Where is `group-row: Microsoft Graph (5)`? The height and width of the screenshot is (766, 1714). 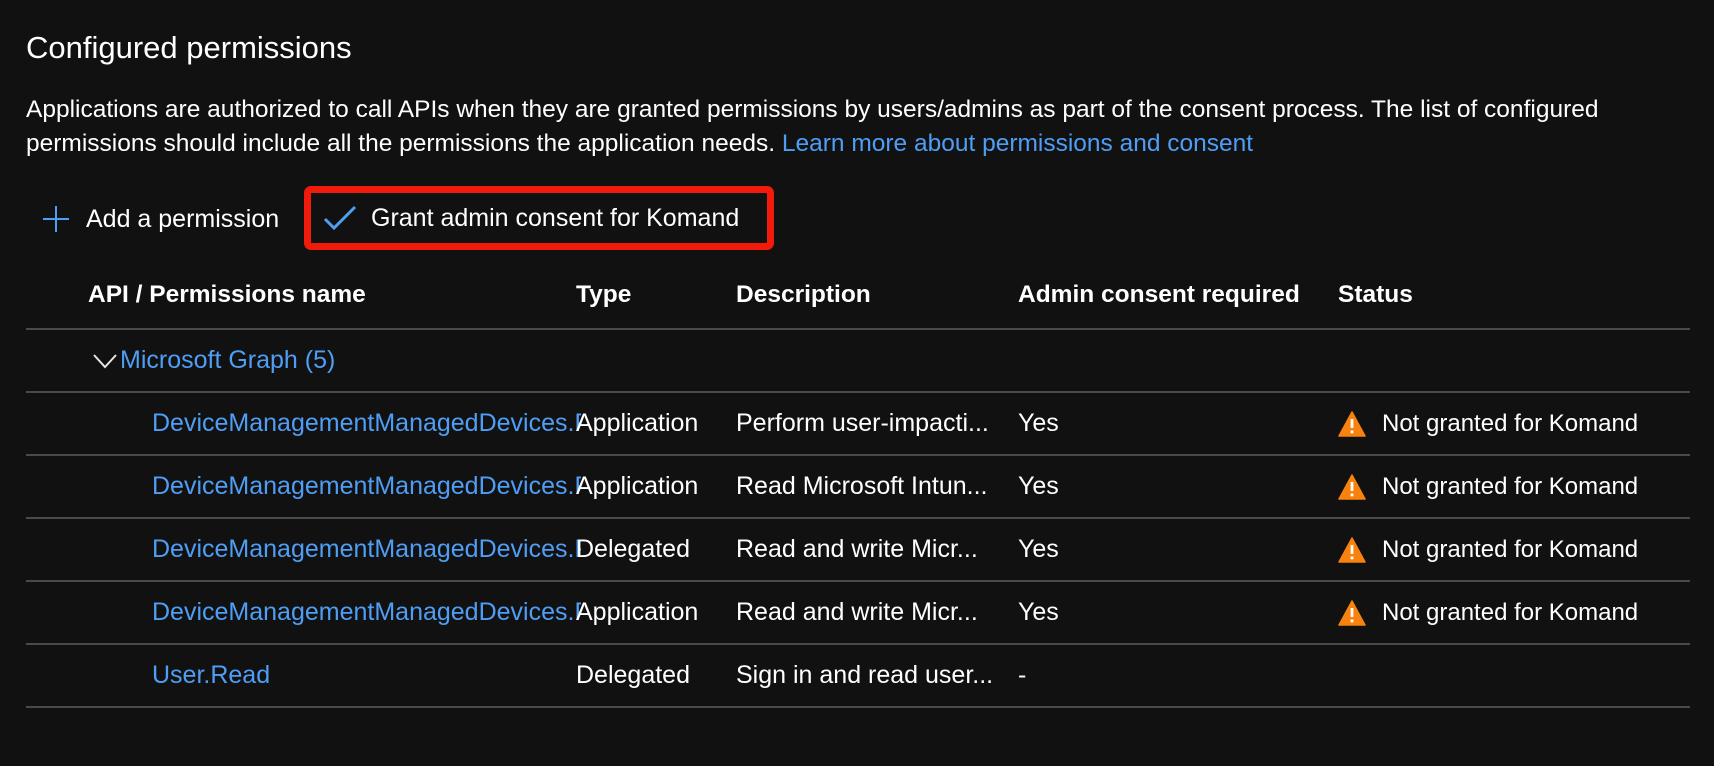 group-row: Microsoft Graph (5) is located at coordinates (858, 361).